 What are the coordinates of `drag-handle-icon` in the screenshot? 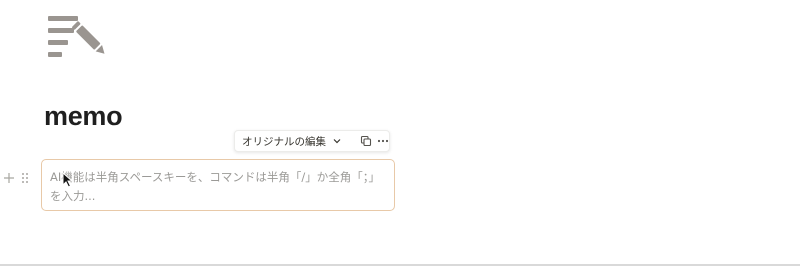 It's located at (25, 178).